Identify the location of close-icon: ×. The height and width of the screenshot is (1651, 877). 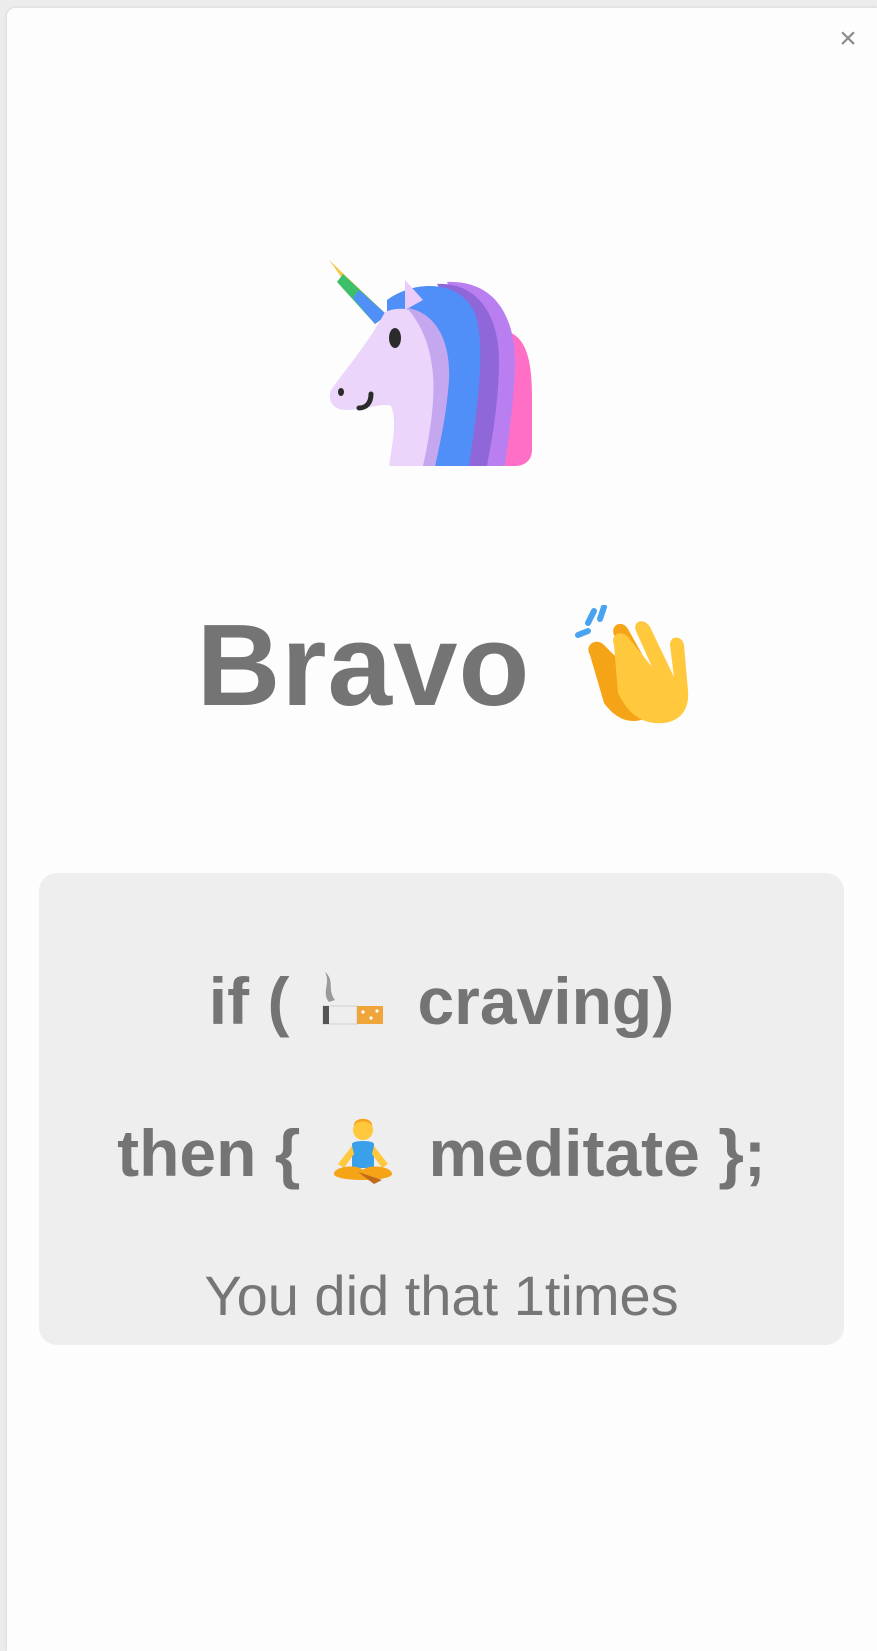
(848, 38).